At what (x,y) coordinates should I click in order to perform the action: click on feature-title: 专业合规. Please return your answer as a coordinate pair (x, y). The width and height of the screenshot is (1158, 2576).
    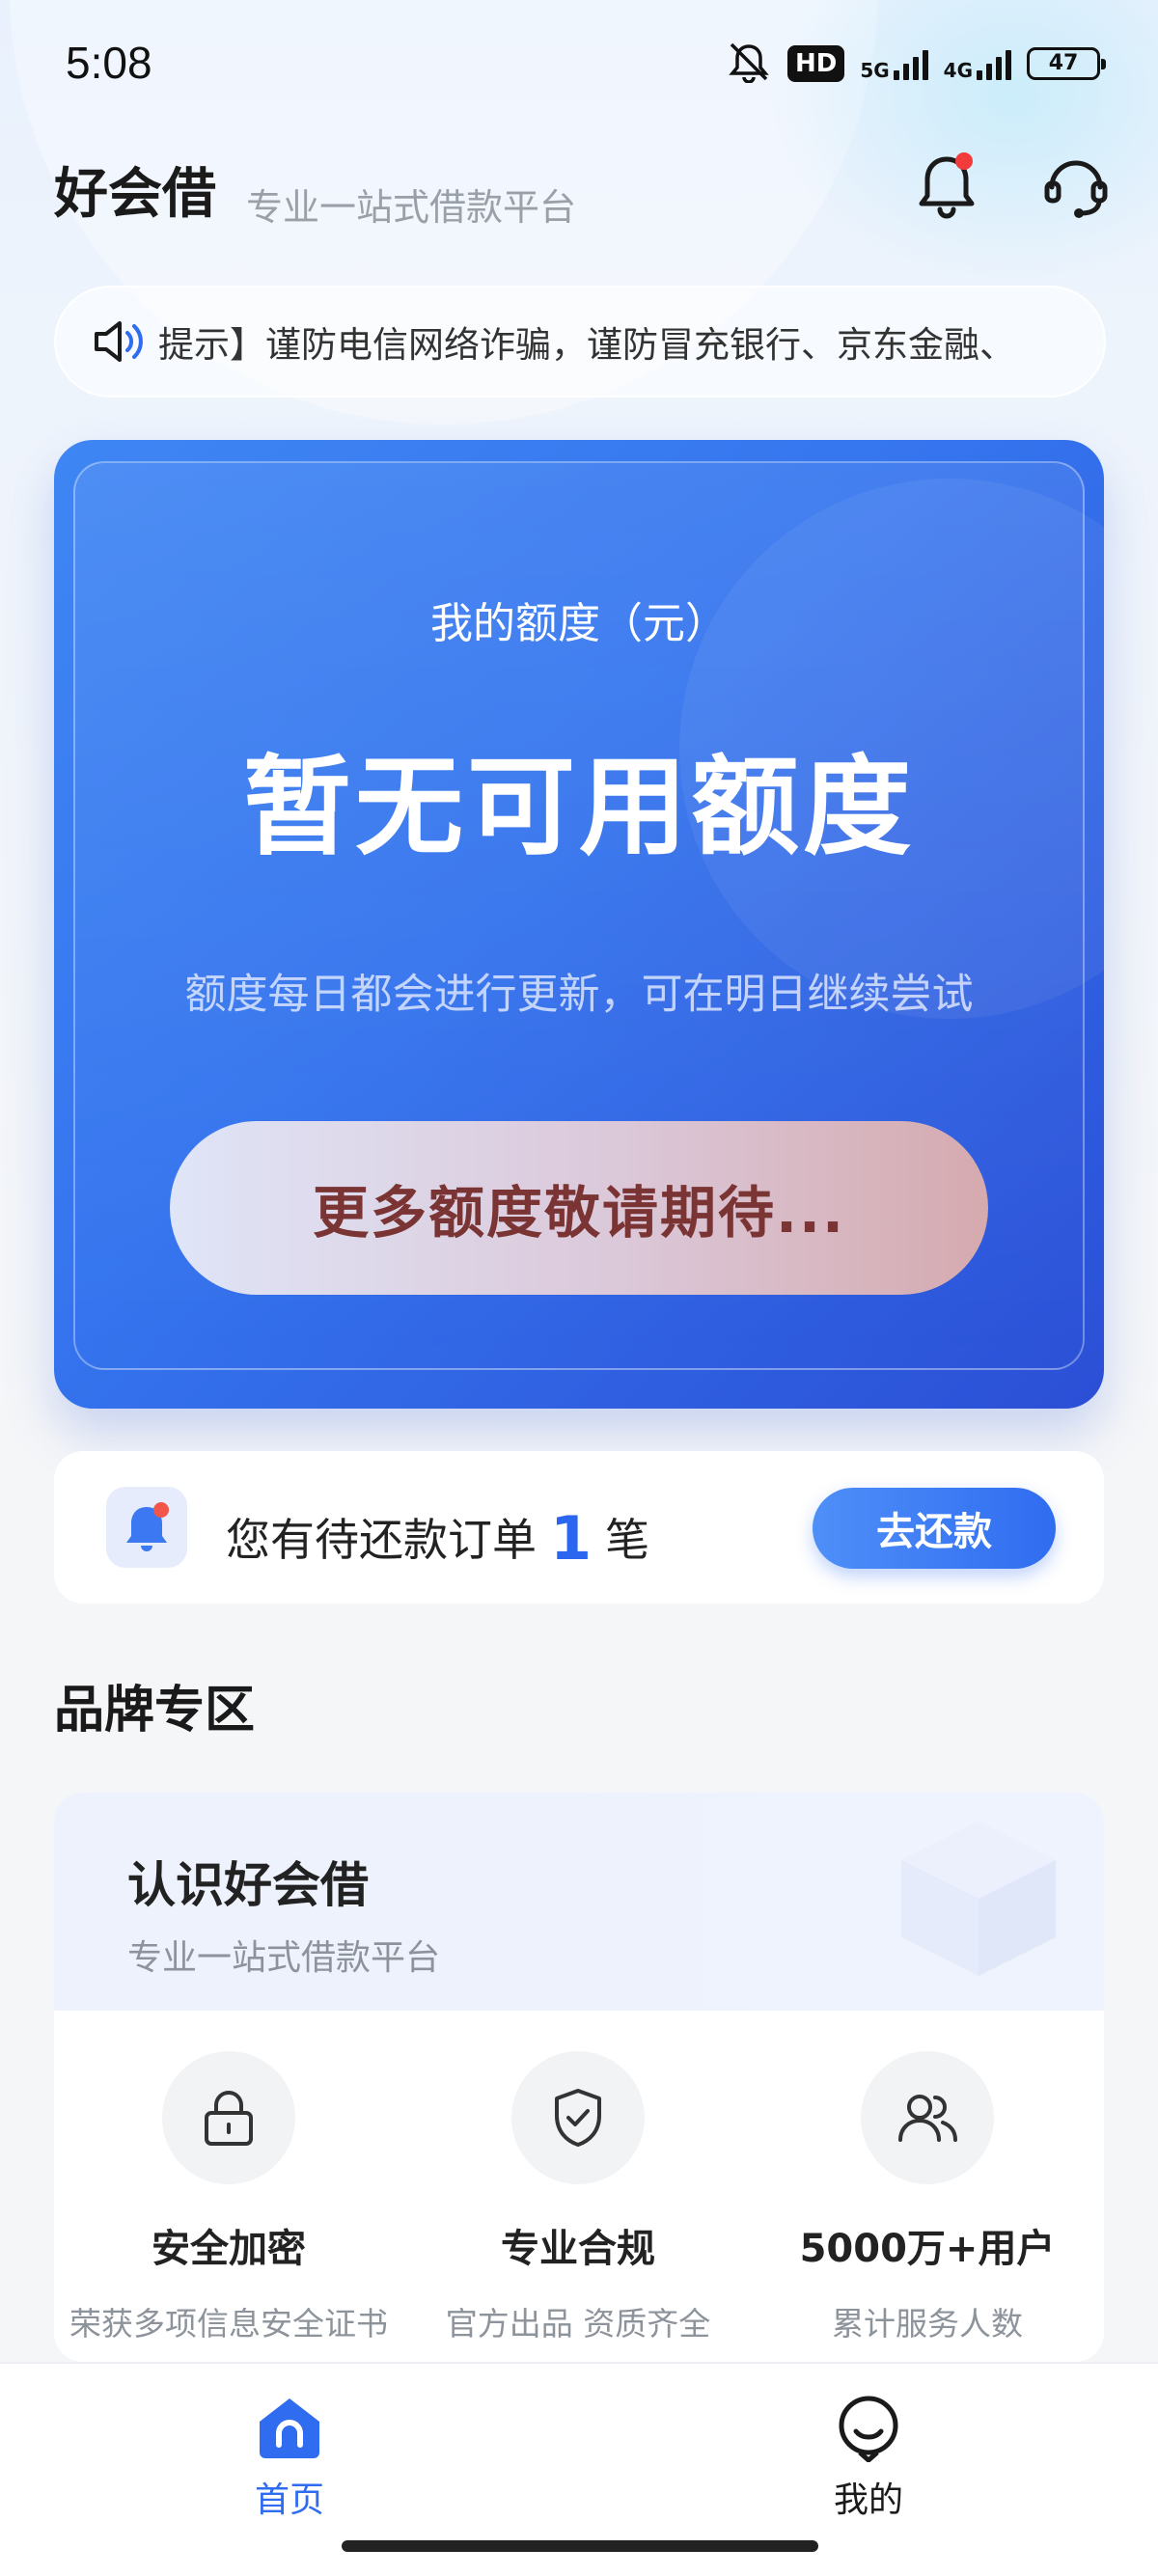
    Looking at the image, I should click on (578, 2249).